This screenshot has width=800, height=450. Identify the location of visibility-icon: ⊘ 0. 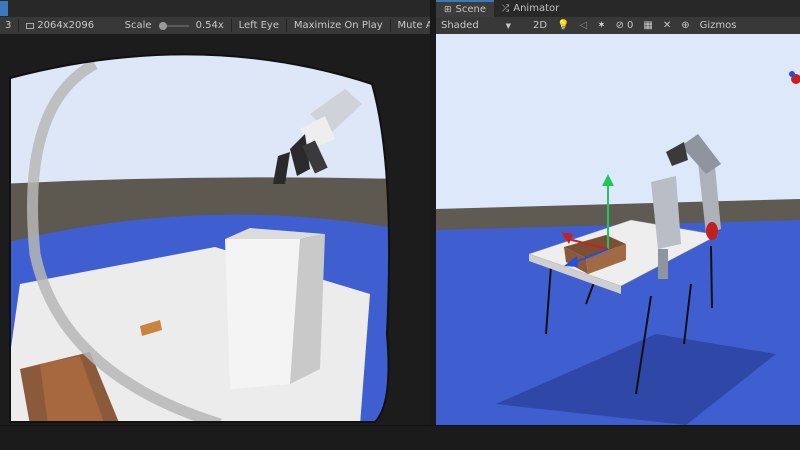
(625, 25).